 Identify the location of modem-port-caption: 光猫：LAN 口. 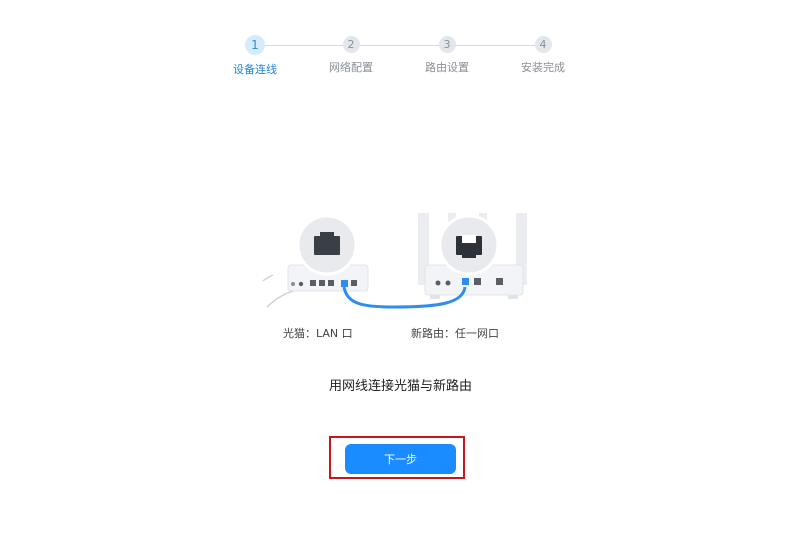
(318, 333).